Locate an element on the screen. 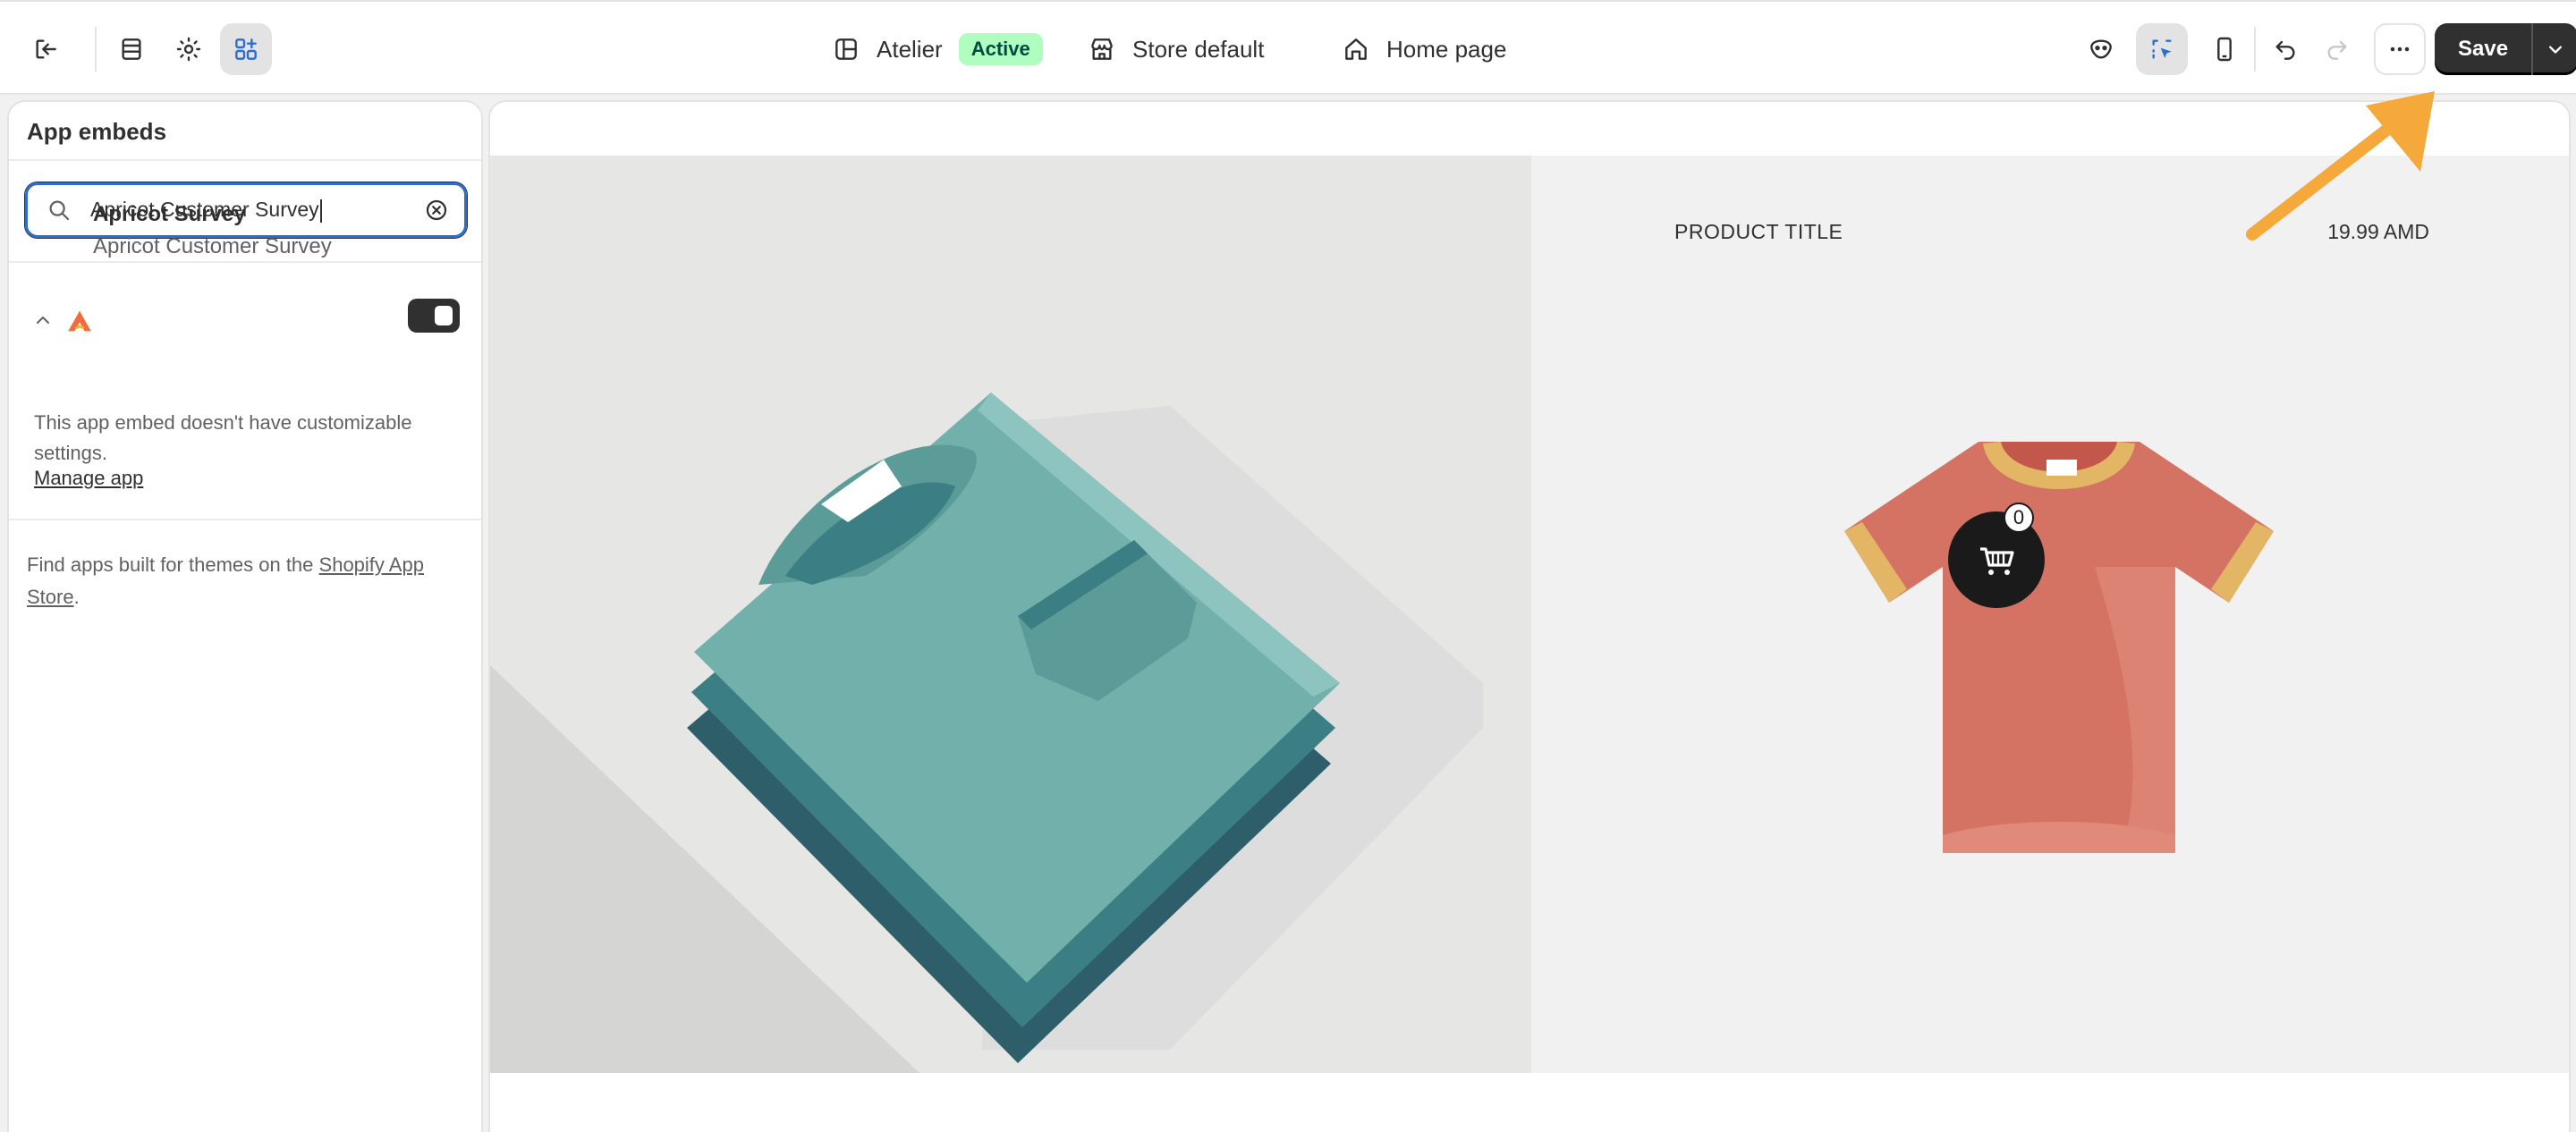 The width and height of the screenshot is (2576, 1132). tshirt-image is located at coordinates (2059, 647).